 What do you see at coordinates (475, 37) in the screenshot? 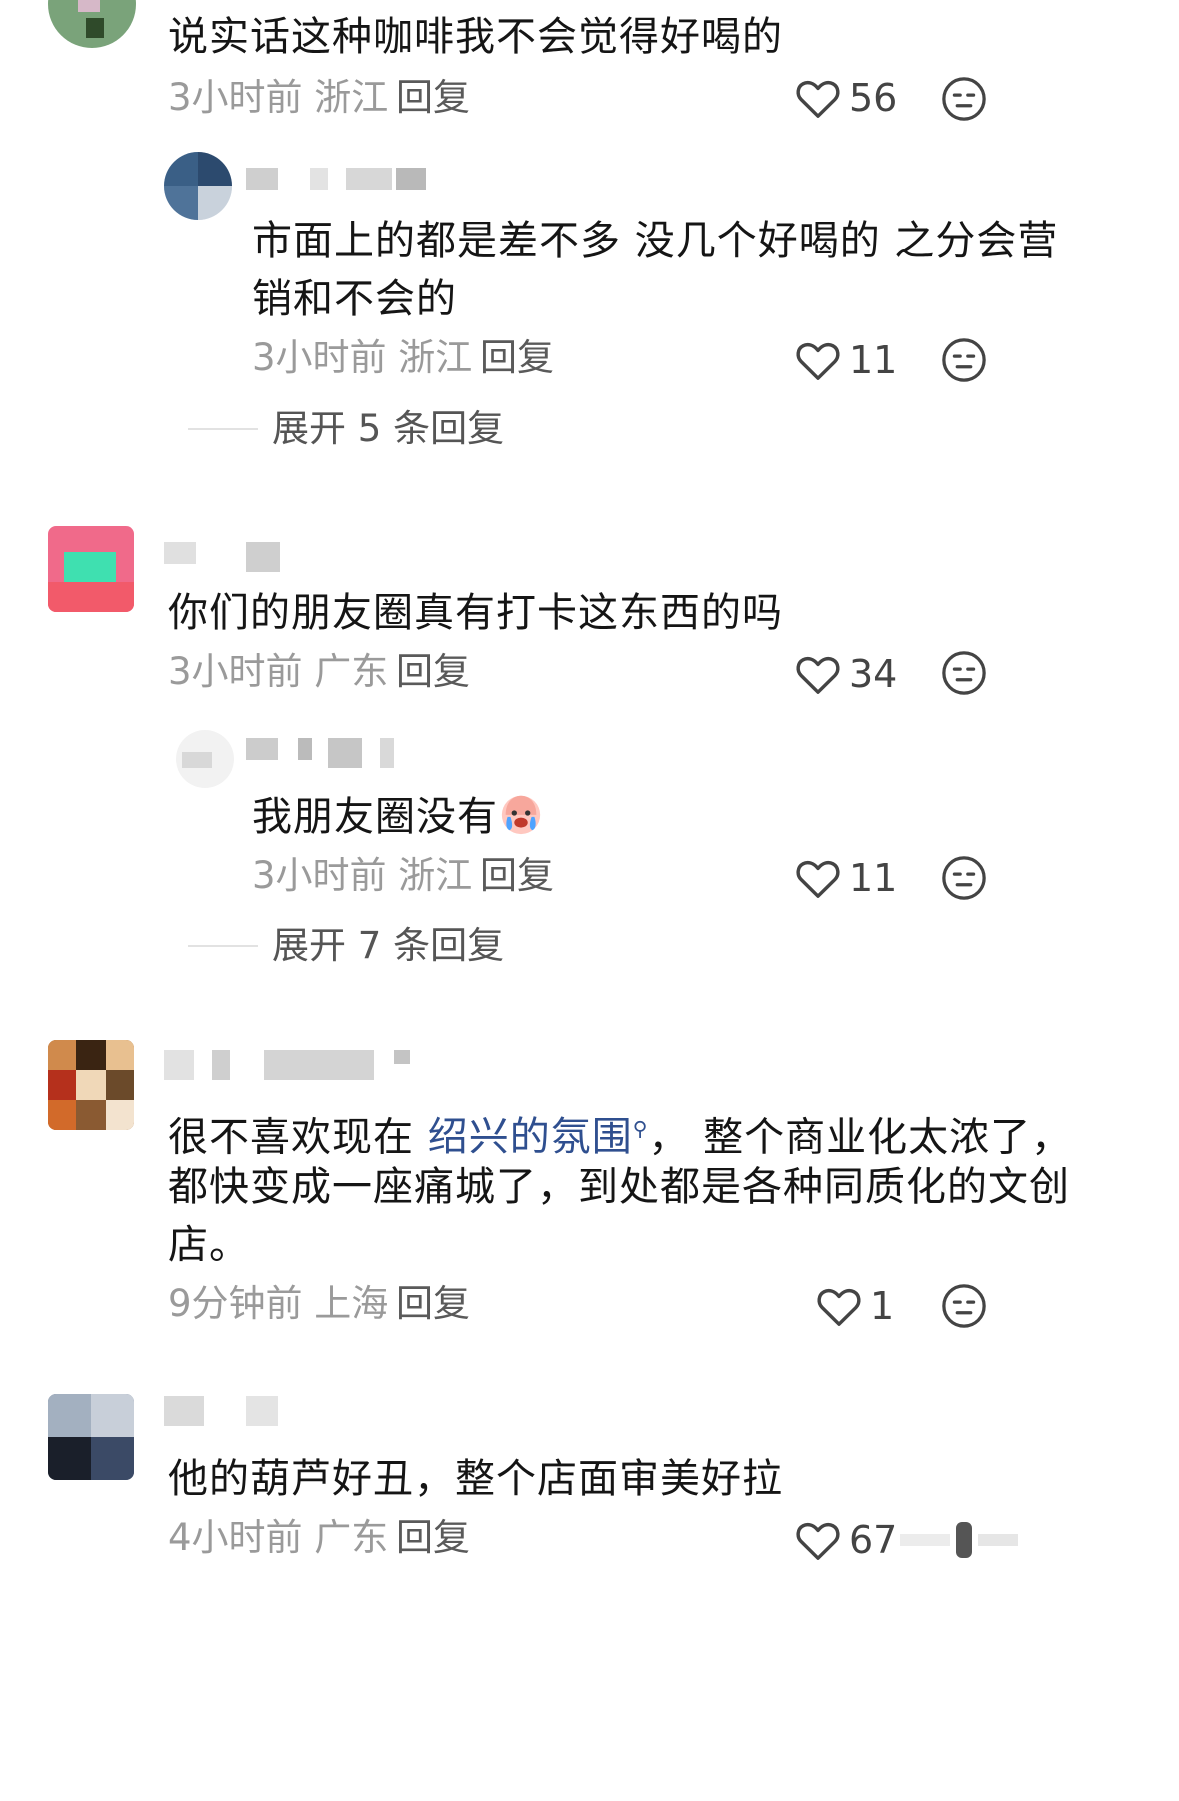
I see `comment-text: 说实话这种咖啡我不会觉得好喝的` at bounding box center [475, 37].